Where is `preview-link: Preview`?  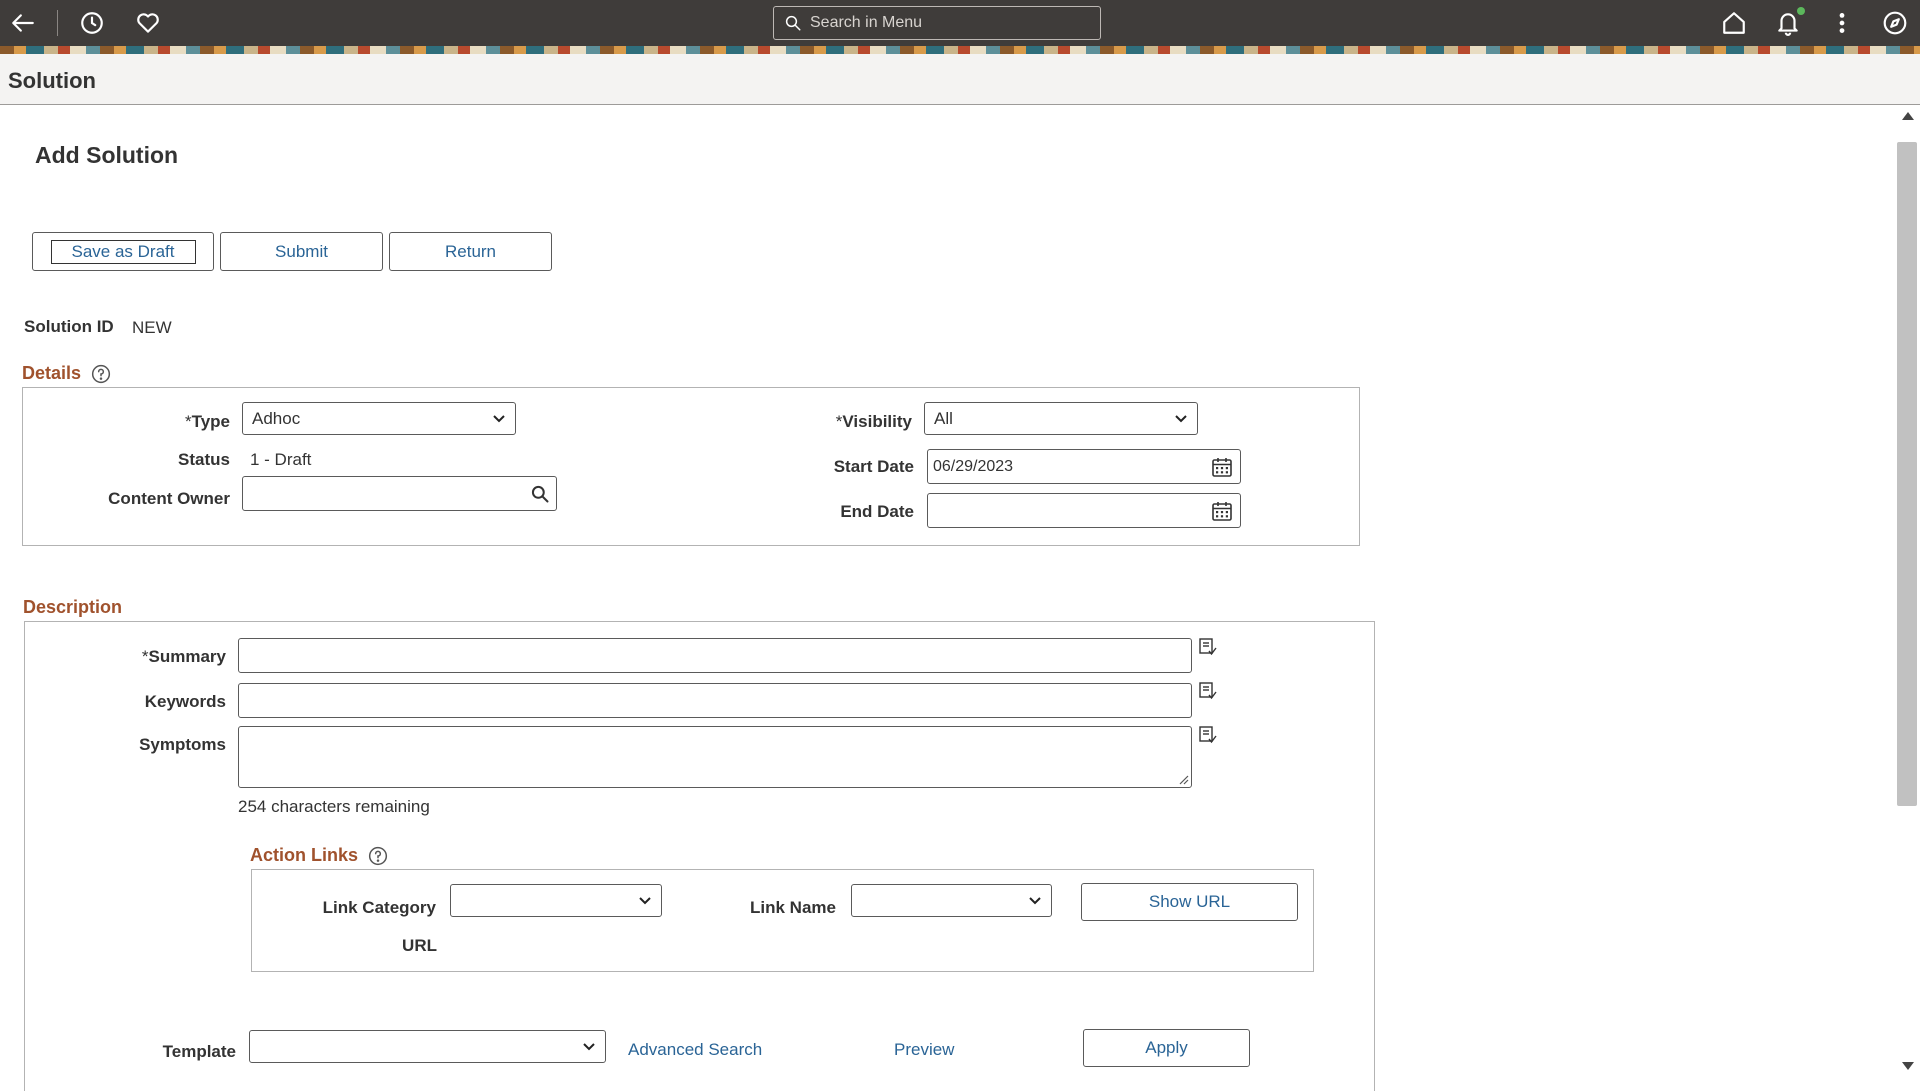 preview-link: Preview is located at coordinates (924, 1050).